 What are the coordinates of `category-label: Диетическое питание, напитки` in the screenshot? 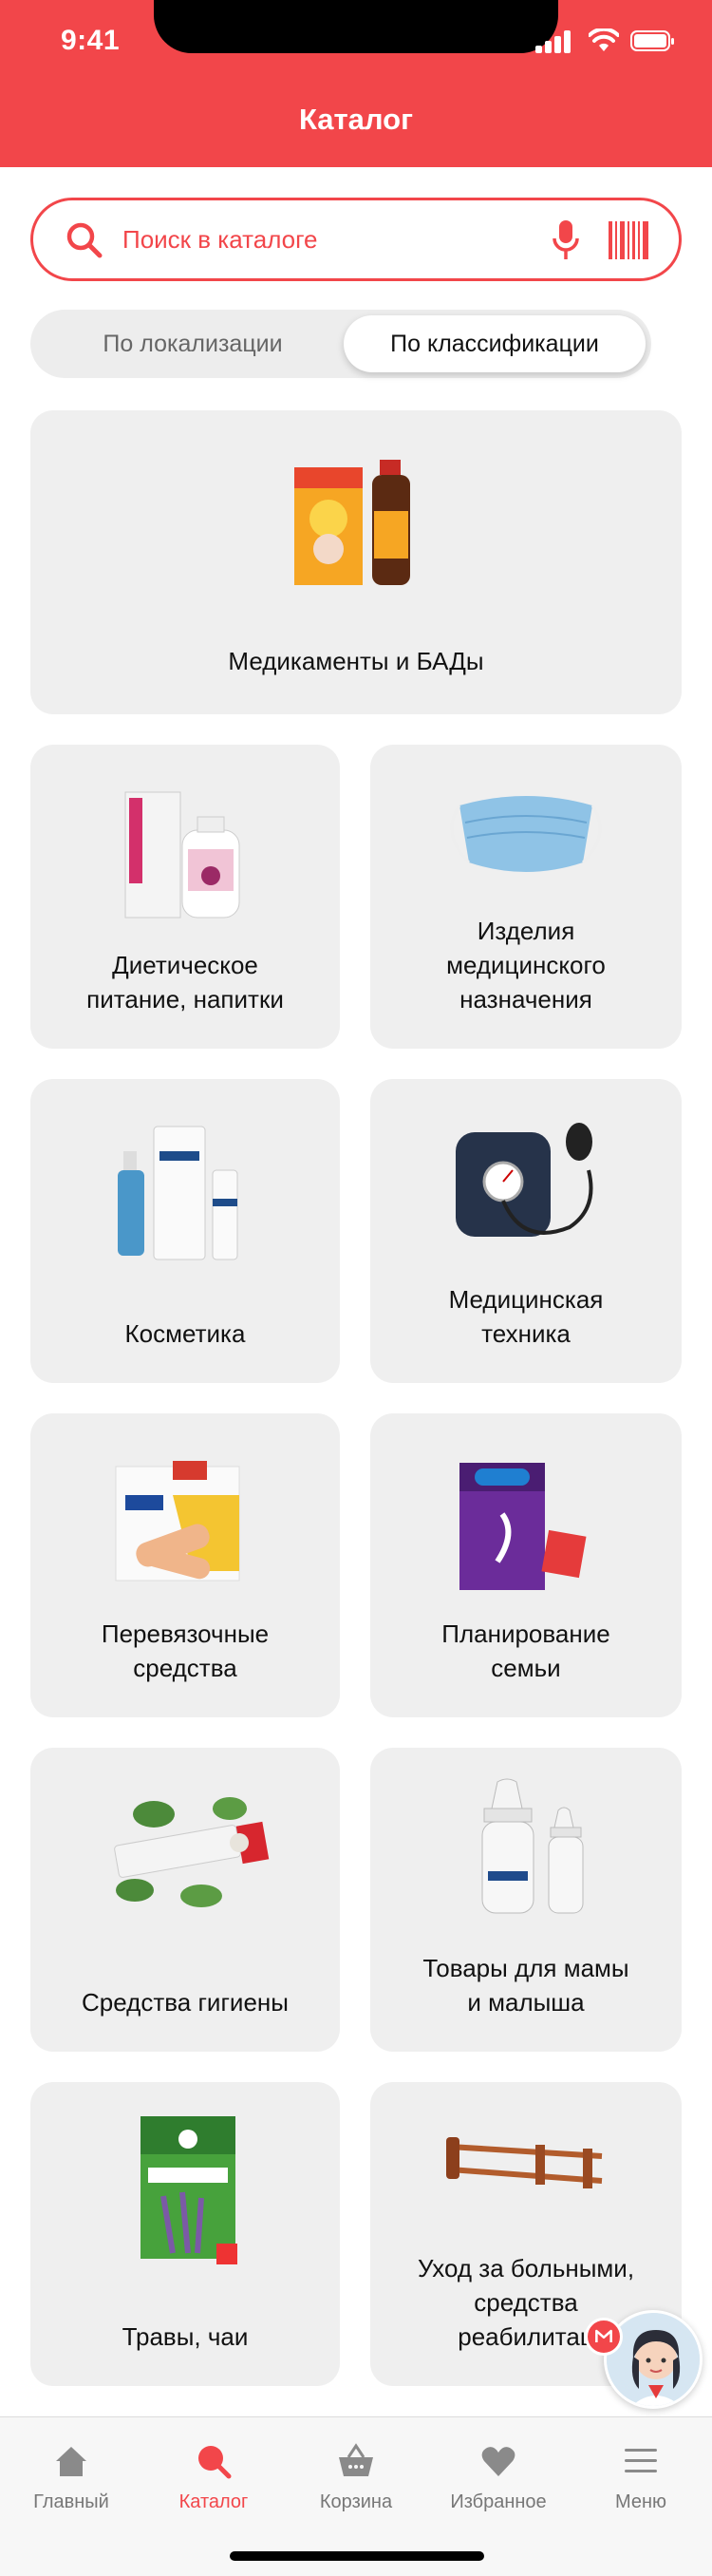 It's located at (185, 982).